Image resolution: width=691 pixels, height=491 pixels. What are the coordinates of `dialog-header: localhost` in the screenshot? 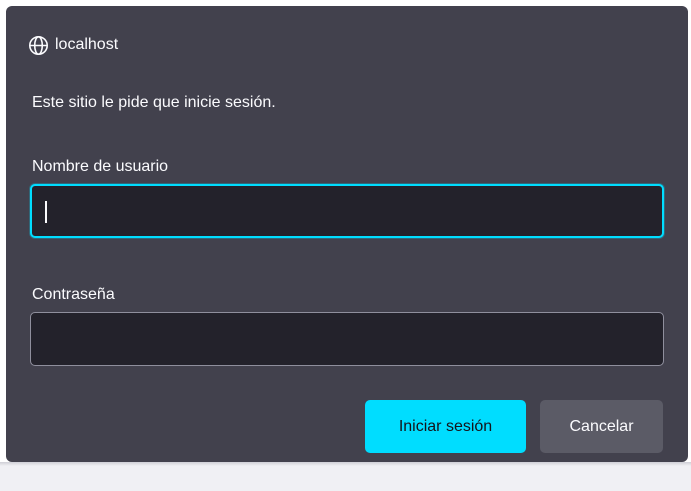 It's located at (73, 45).